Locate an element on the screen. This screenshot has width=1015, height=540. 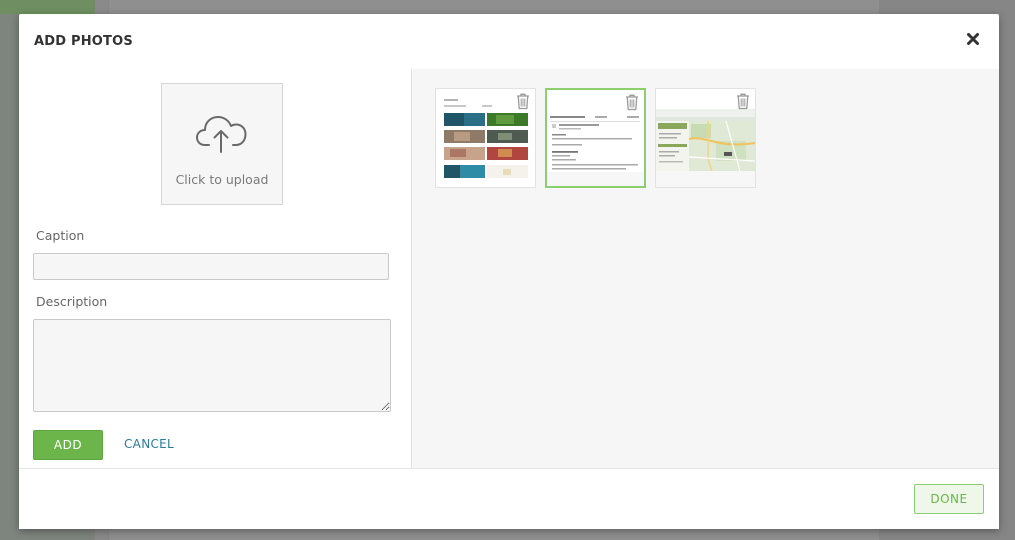
modal-title: ADD PHOTOS is located at coordinates (83, 41).